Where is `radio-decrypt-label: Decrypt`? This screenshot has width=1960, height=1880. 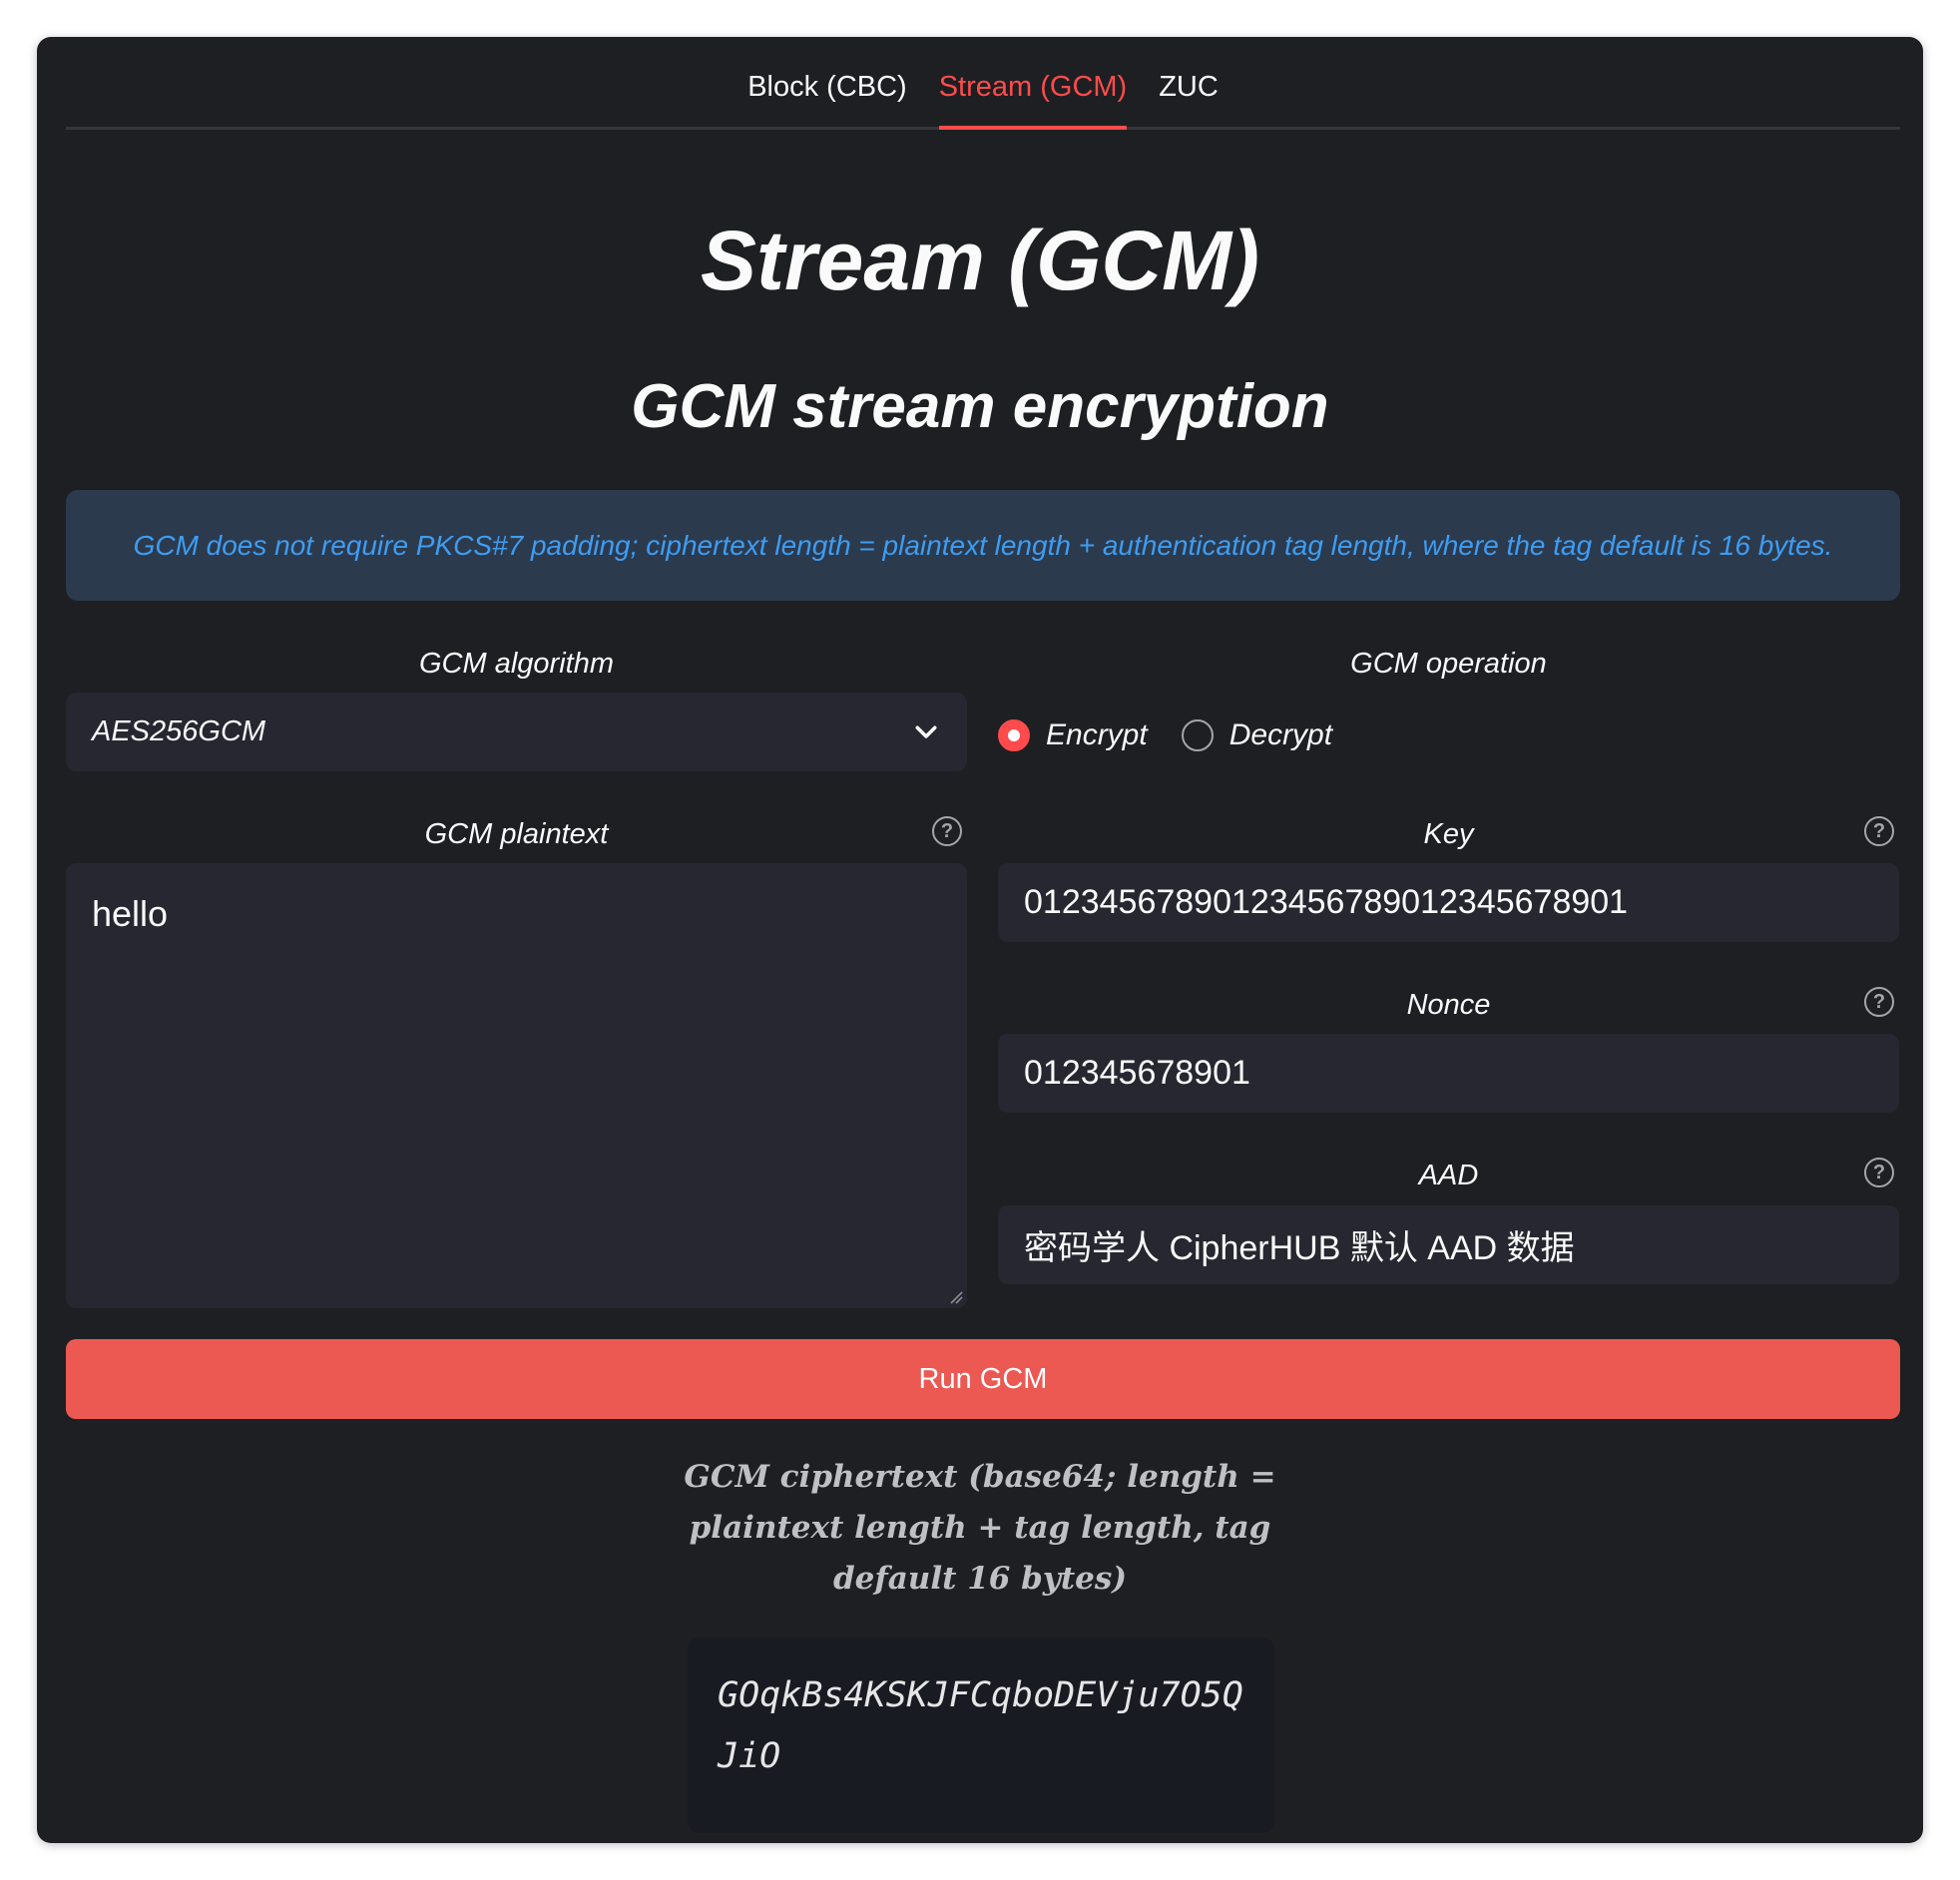
radio-decrypt-label: Decrypt is located at coordinates (1280, 734).